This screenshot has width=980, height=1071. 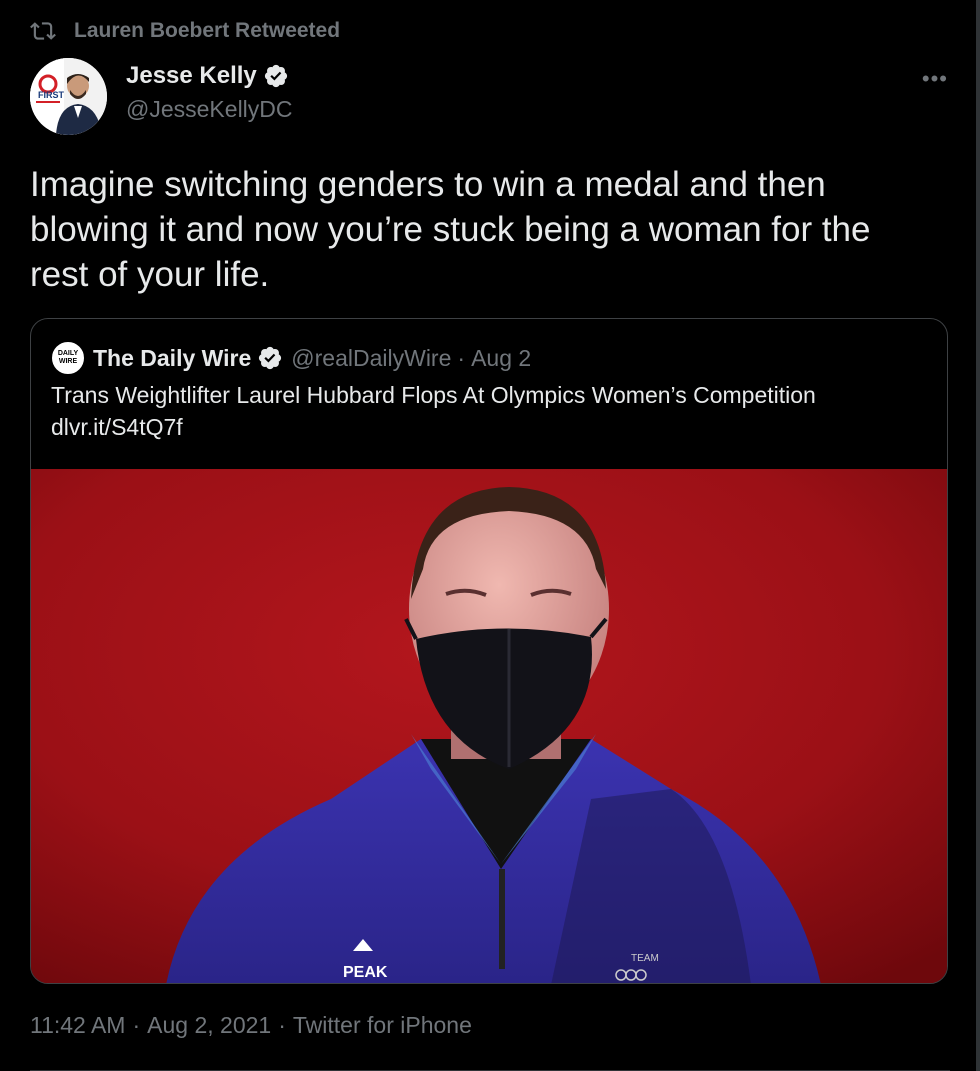 I want to click on quote-author-name: The Daily Wire, so click(x=172, y=357).